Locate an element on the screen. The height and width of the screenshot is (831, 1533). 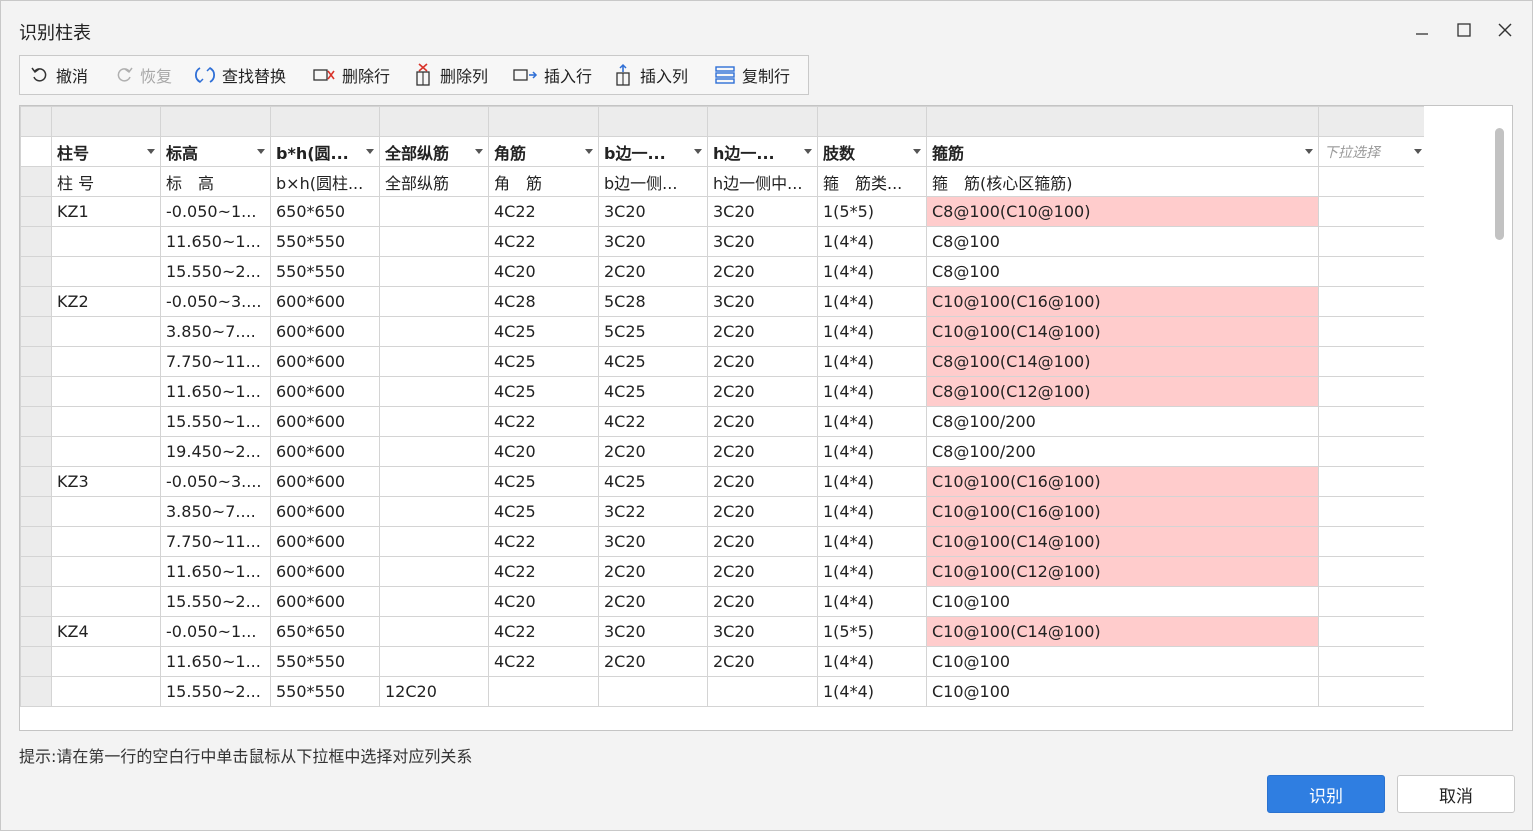
scrollbar-thumb is located at coordinates (1499, 184).